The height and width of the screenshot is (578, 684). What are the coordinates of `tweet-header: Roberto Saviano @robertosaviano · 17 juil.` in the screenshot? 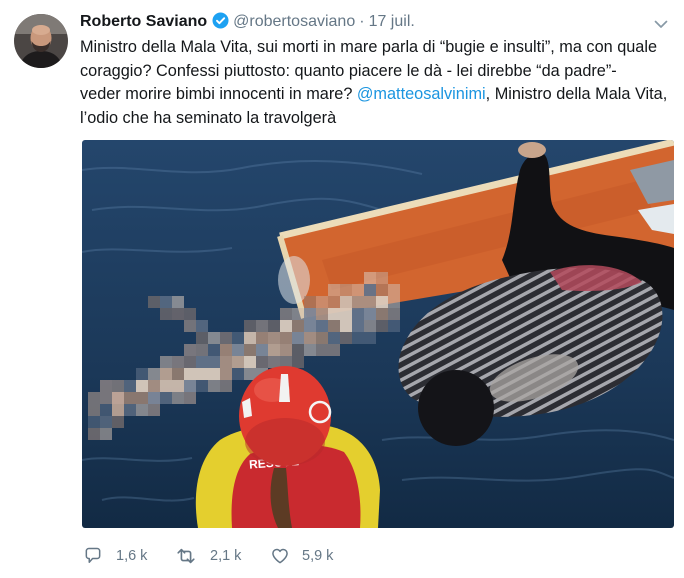 It's located at (247, 22).